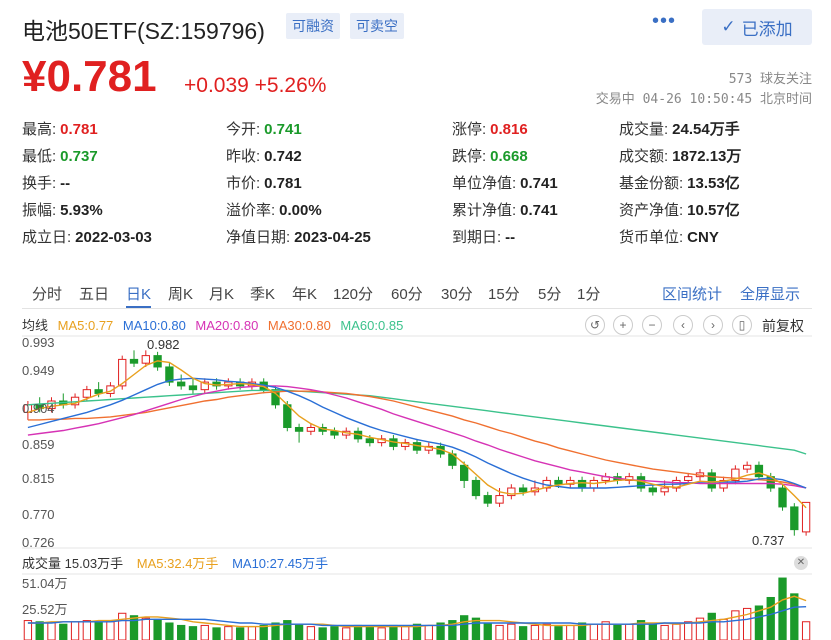 Image resolution: width=831 pixels, height=640 pixels. Describe the element at coordinates (490, 155) in the screenshot. I see `stat-cell: 跌停: 0.668` at that location.